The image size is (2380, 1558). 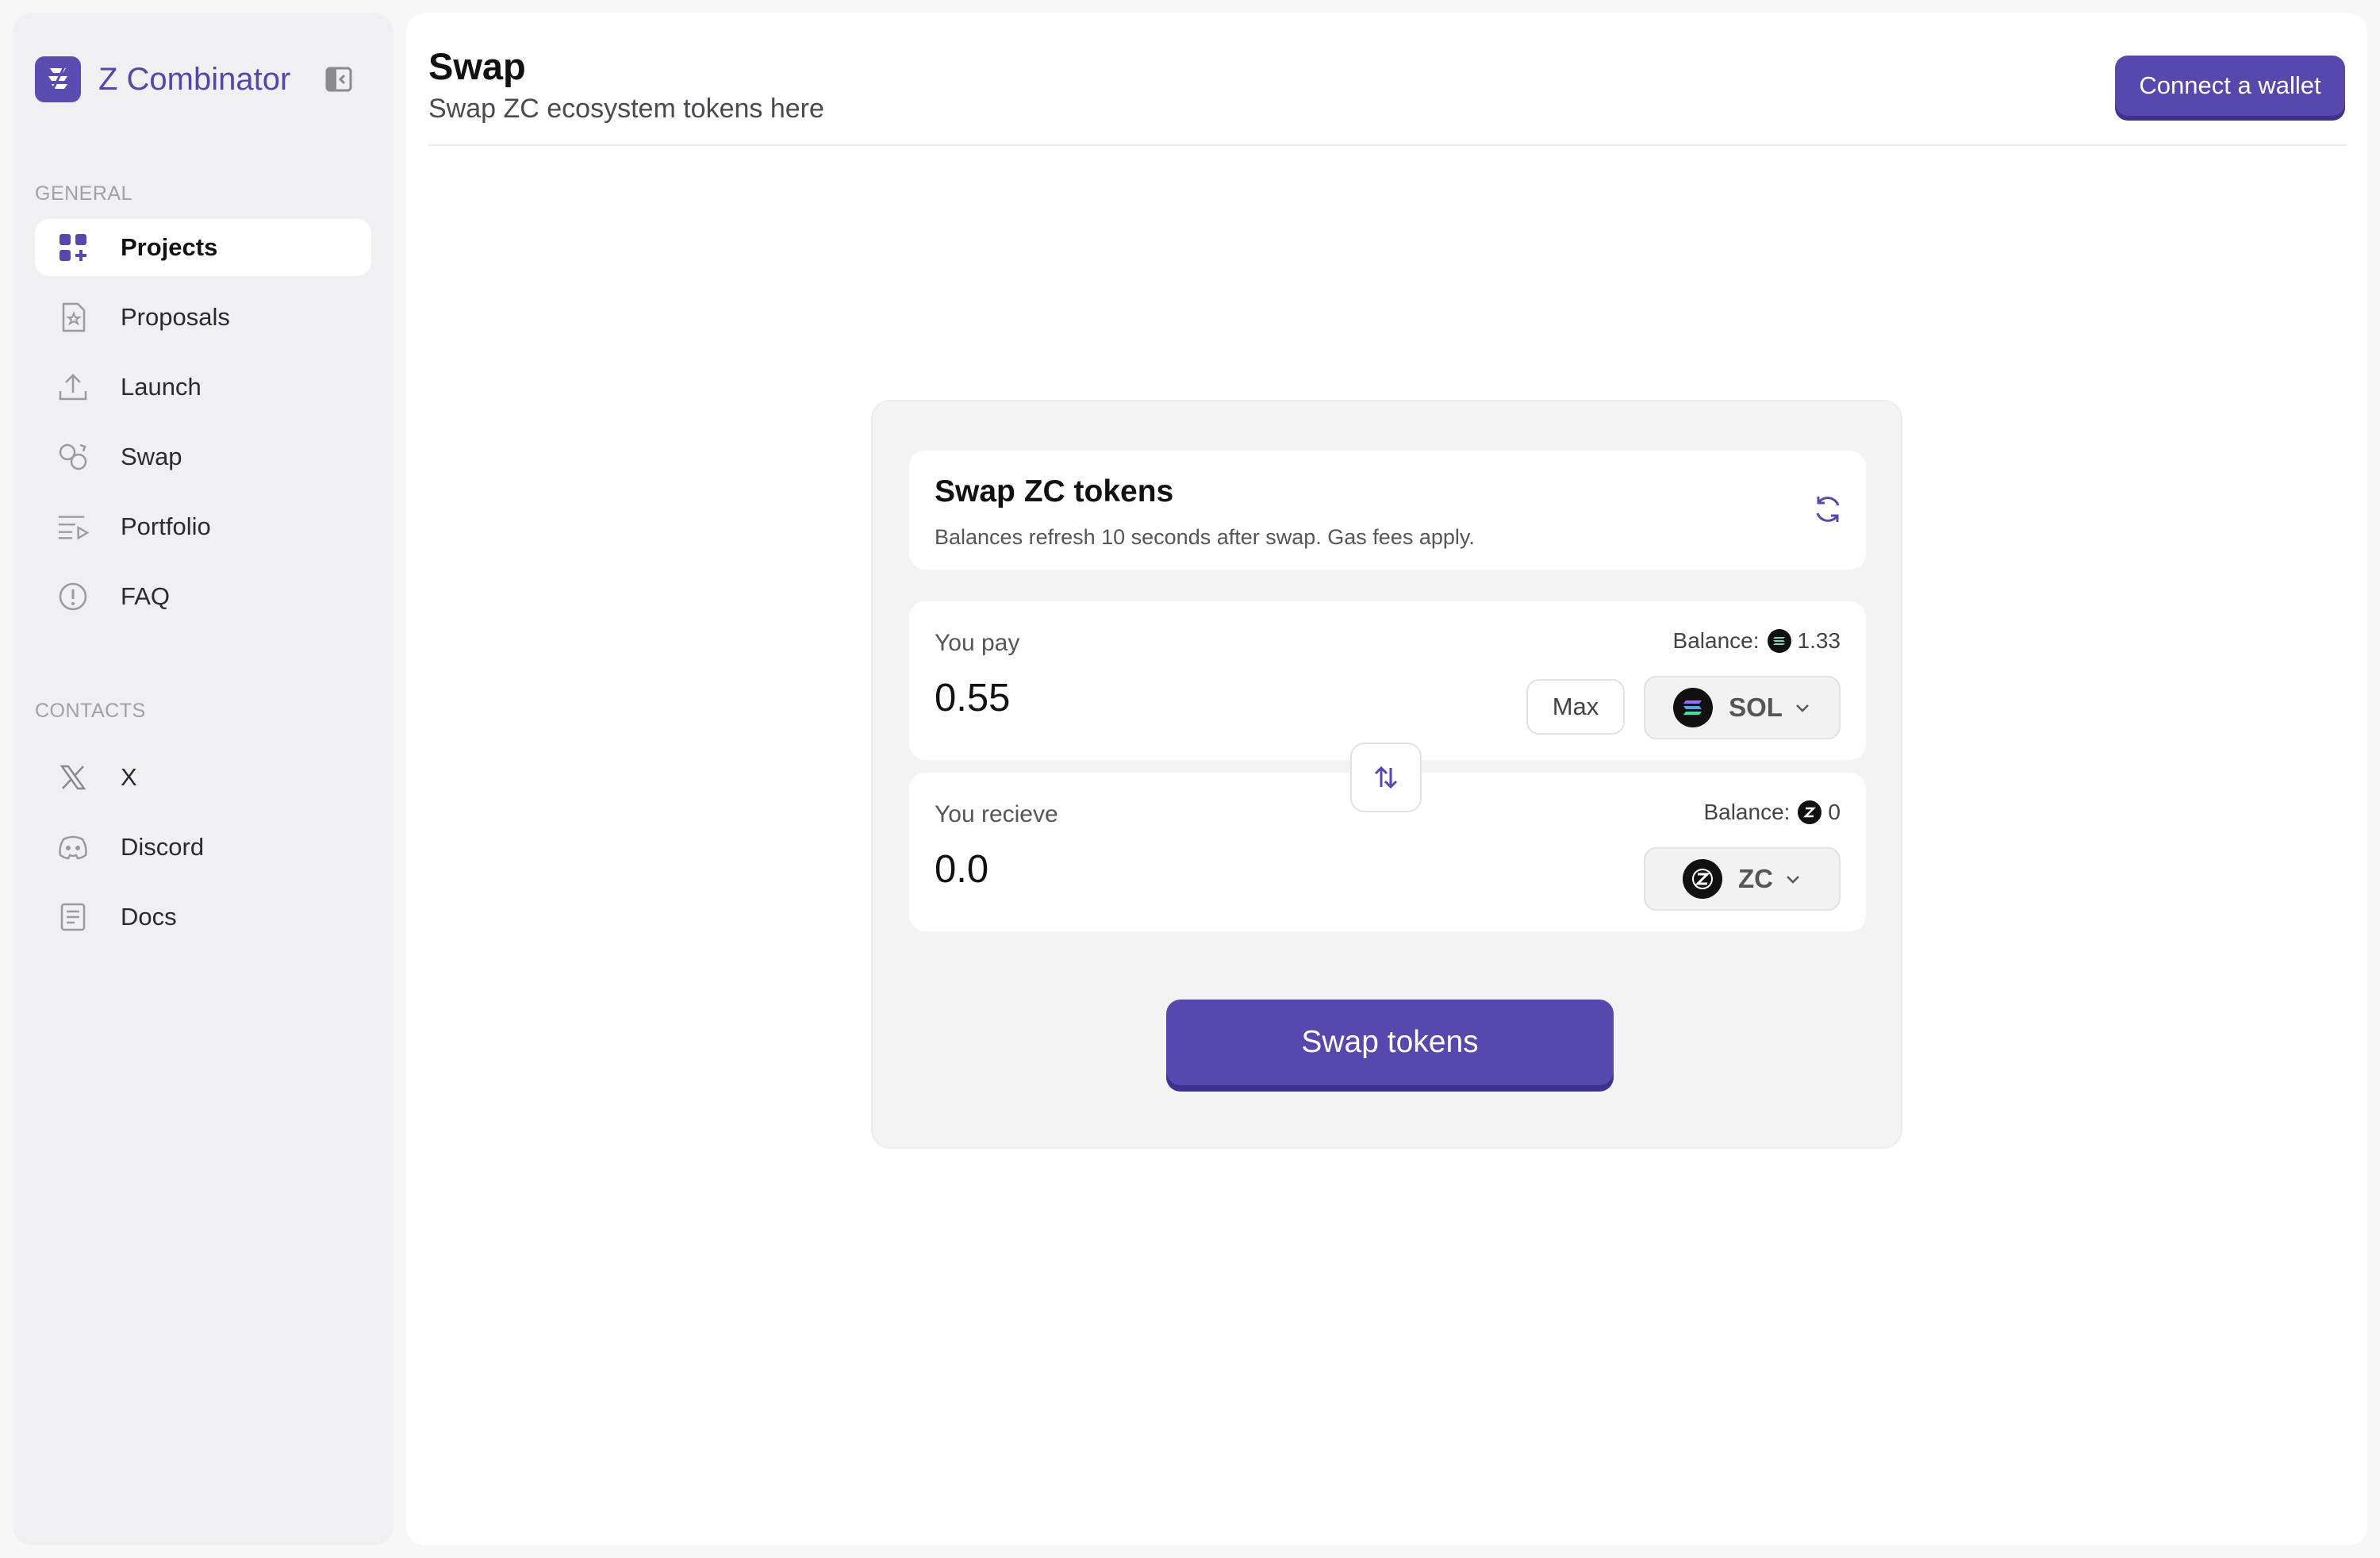 I want to click on flip-direction-button, so click(x=1386, y=777).